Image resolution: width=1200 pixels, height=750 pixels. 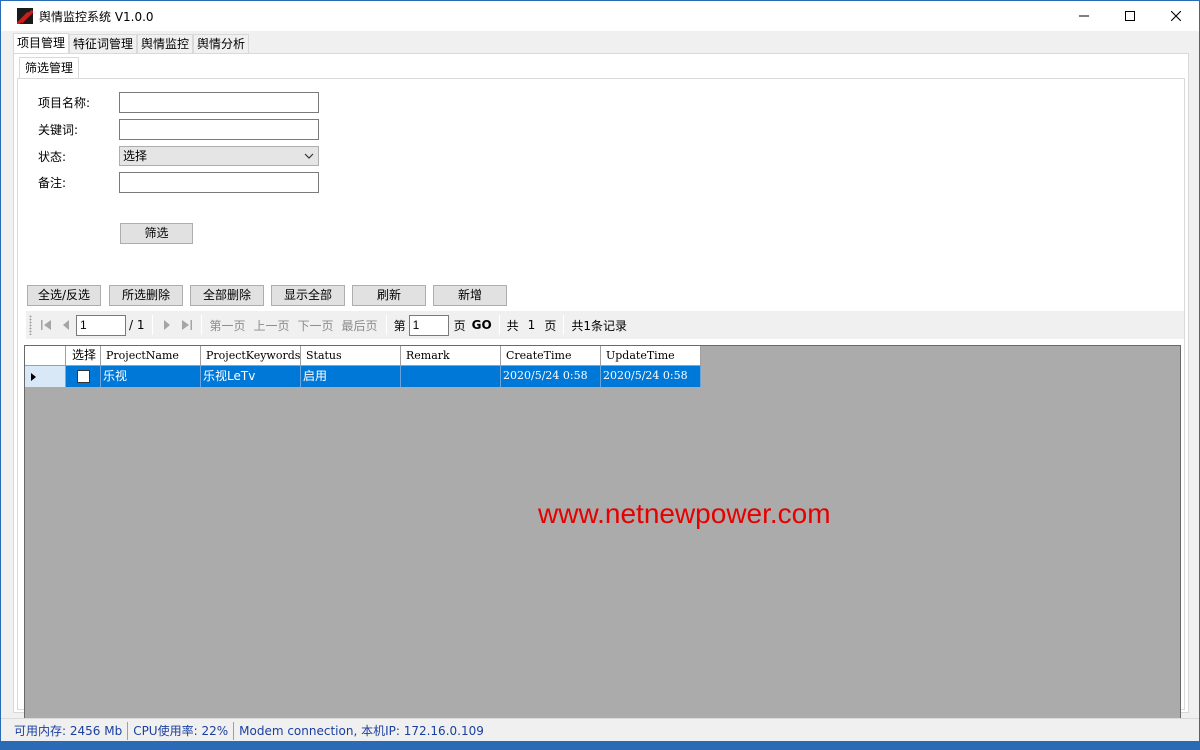 I want to click on first-page-icon, so click(x=46, y=325).